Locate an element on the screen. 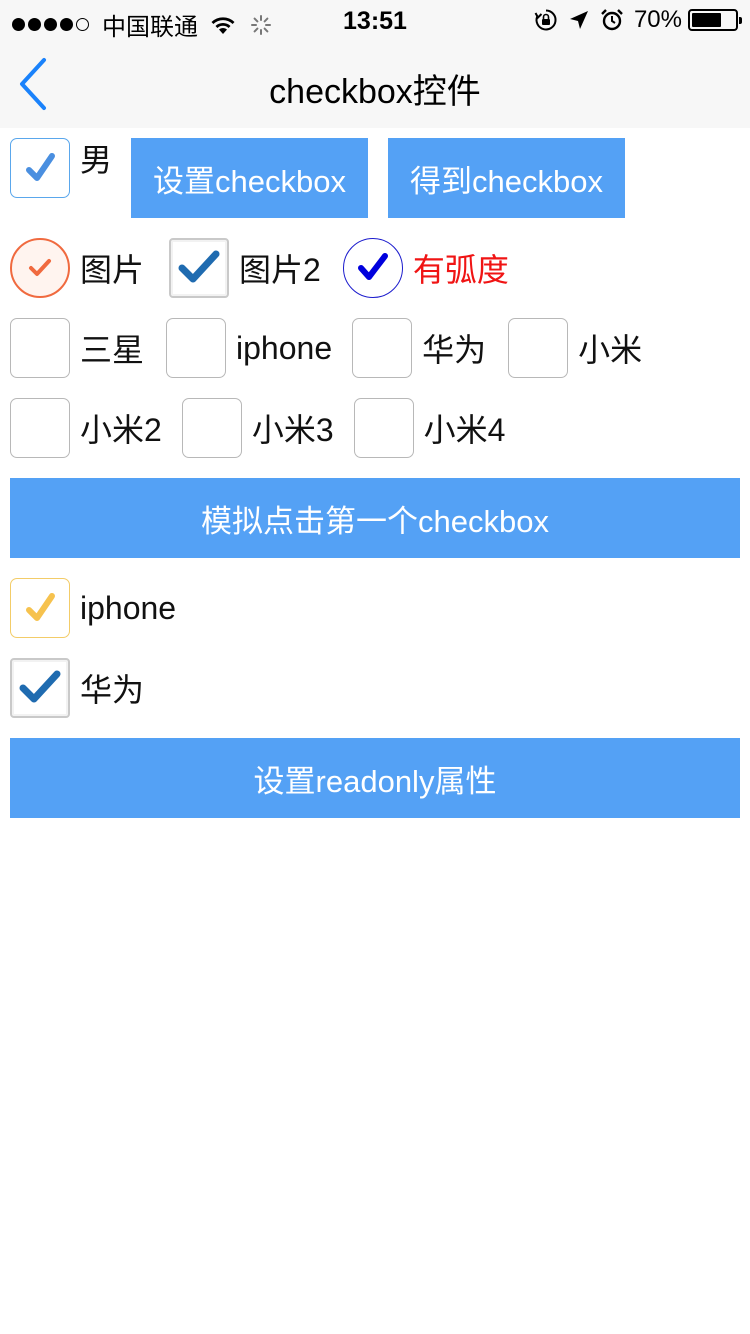  gender-row: 男 is located at coordinates (61, 168).